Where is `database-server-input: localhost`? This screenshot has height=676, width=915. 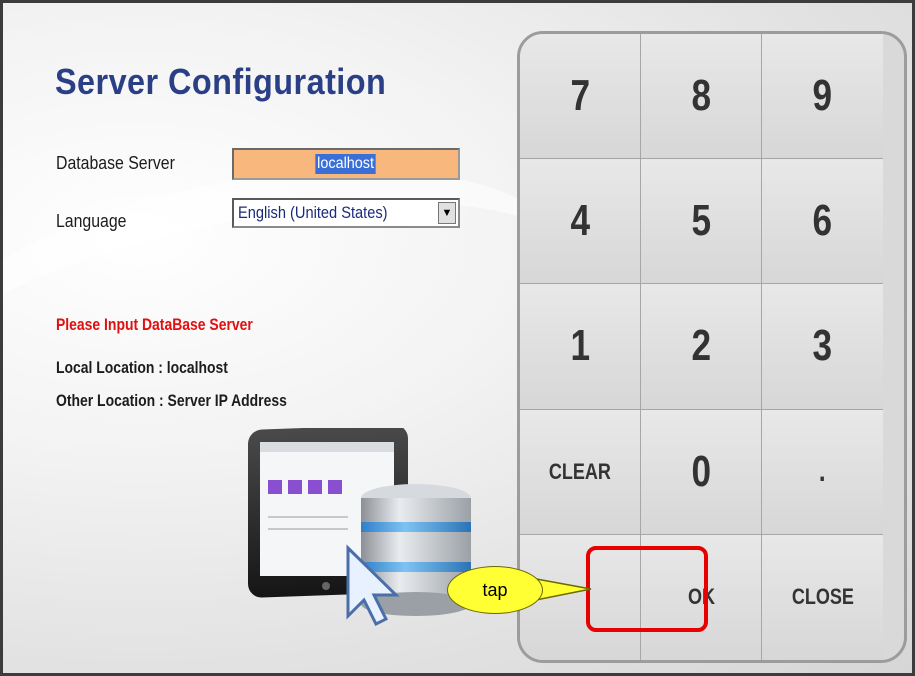
database-server-input: localhost is located at coordinates (346, 164).